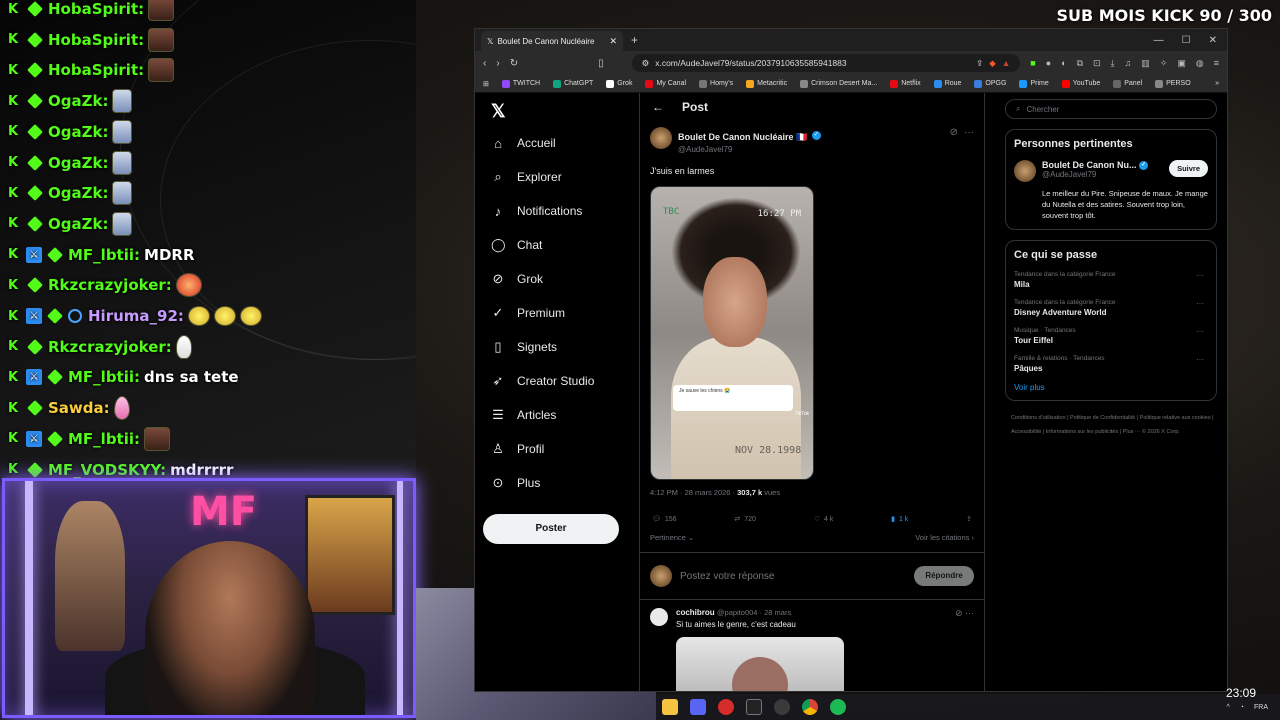 This screenshot has width=1280, height=720. What do you see at coordinates (992, 63) in the screenshot?
I see `brave-shield-icon: ◆` at bounding box center [992, 63].